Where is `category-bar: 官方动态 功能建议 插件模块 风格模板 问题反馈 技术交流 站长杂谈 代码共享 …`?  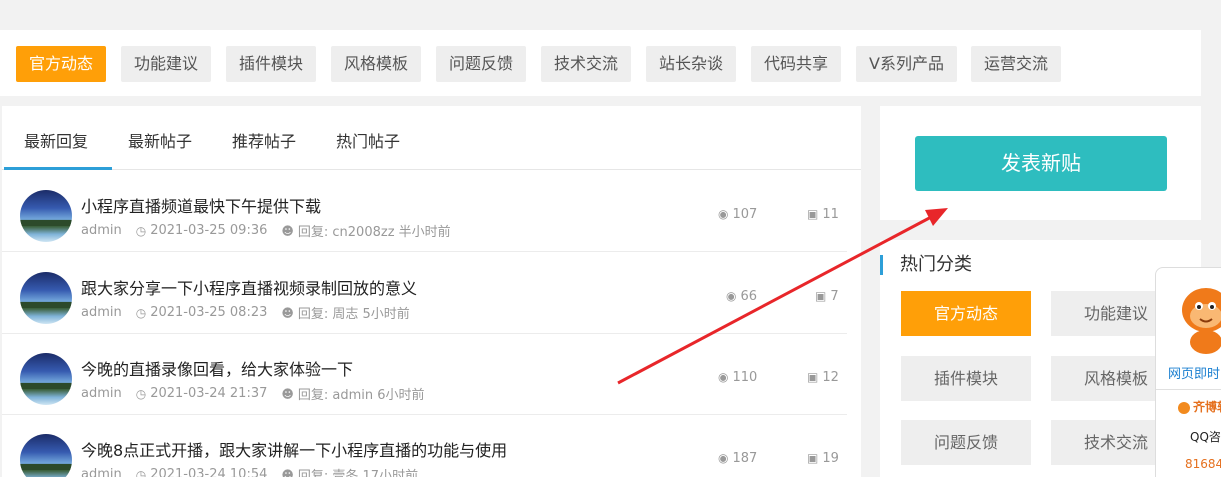
category-bar: 官方动态 功能建议 插件模块 风格模板 问题反馈 技术交流 站长杂谈 代码共享 … is located at coordinates (600, 63).